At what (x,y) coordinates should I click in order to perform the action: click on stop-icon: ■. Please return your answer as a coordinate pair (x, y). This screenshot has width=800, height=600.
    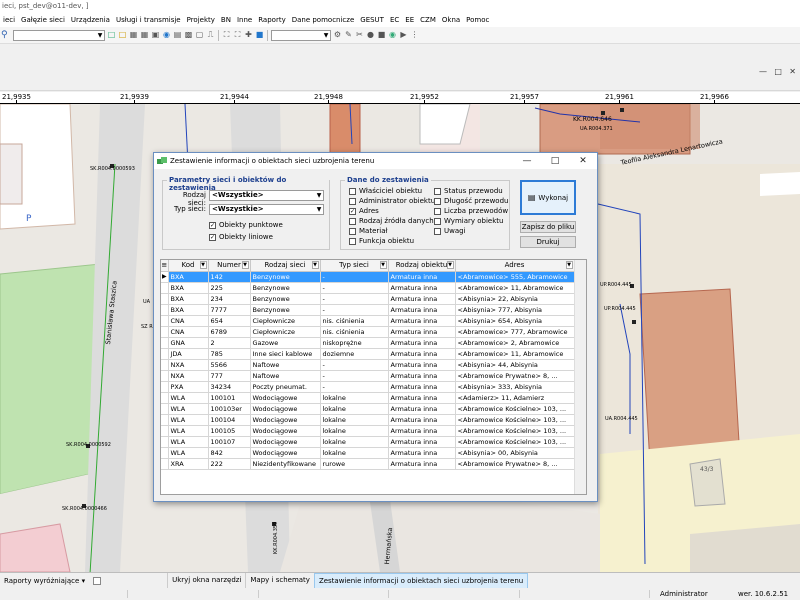
    Looking at the image, I should click on (381, 35).